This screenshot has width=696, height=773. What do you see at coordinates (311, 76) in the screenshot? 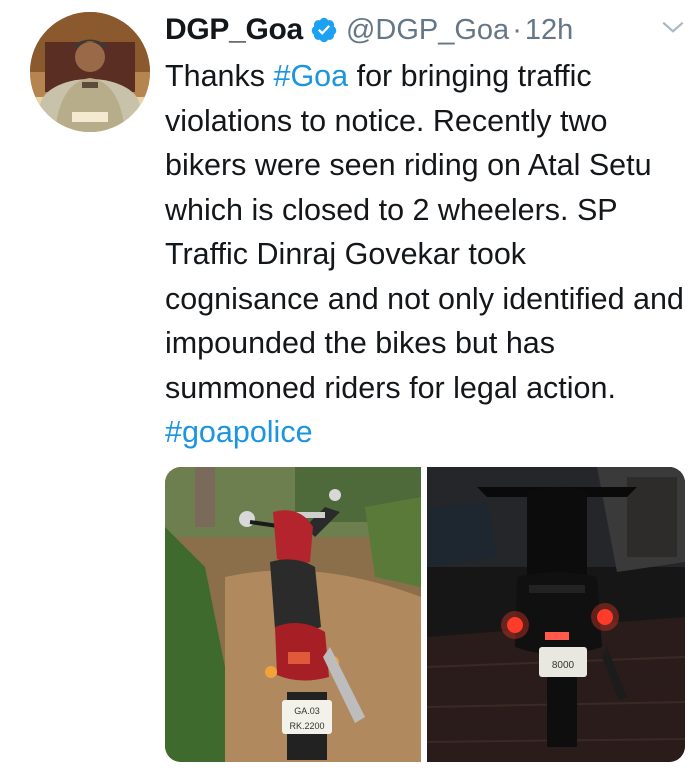
I see `hashtag-goa: #Goa` at bounding box center [311, 76].